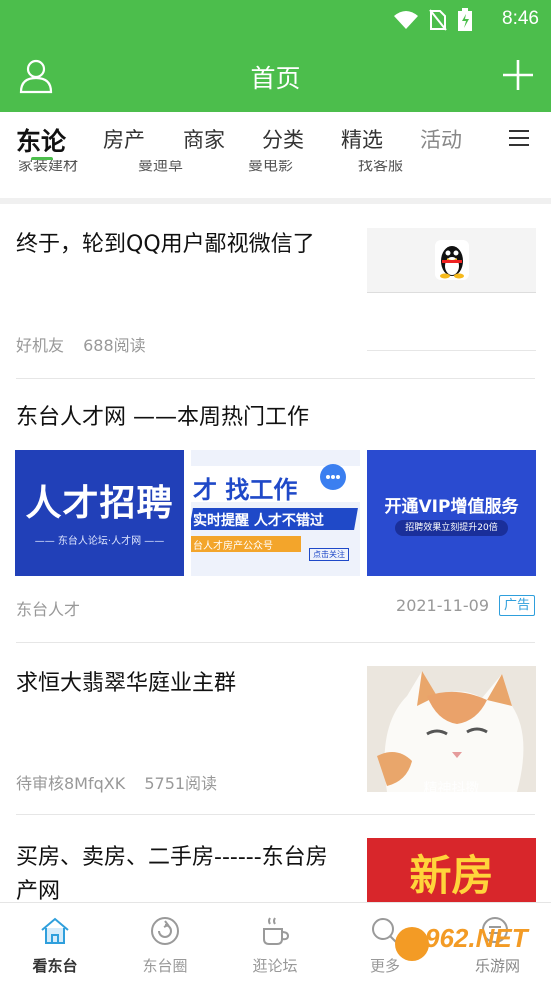 This screenshot has width=551, height=982. I want to click on status-bar: 8:46, so click(275, 20).